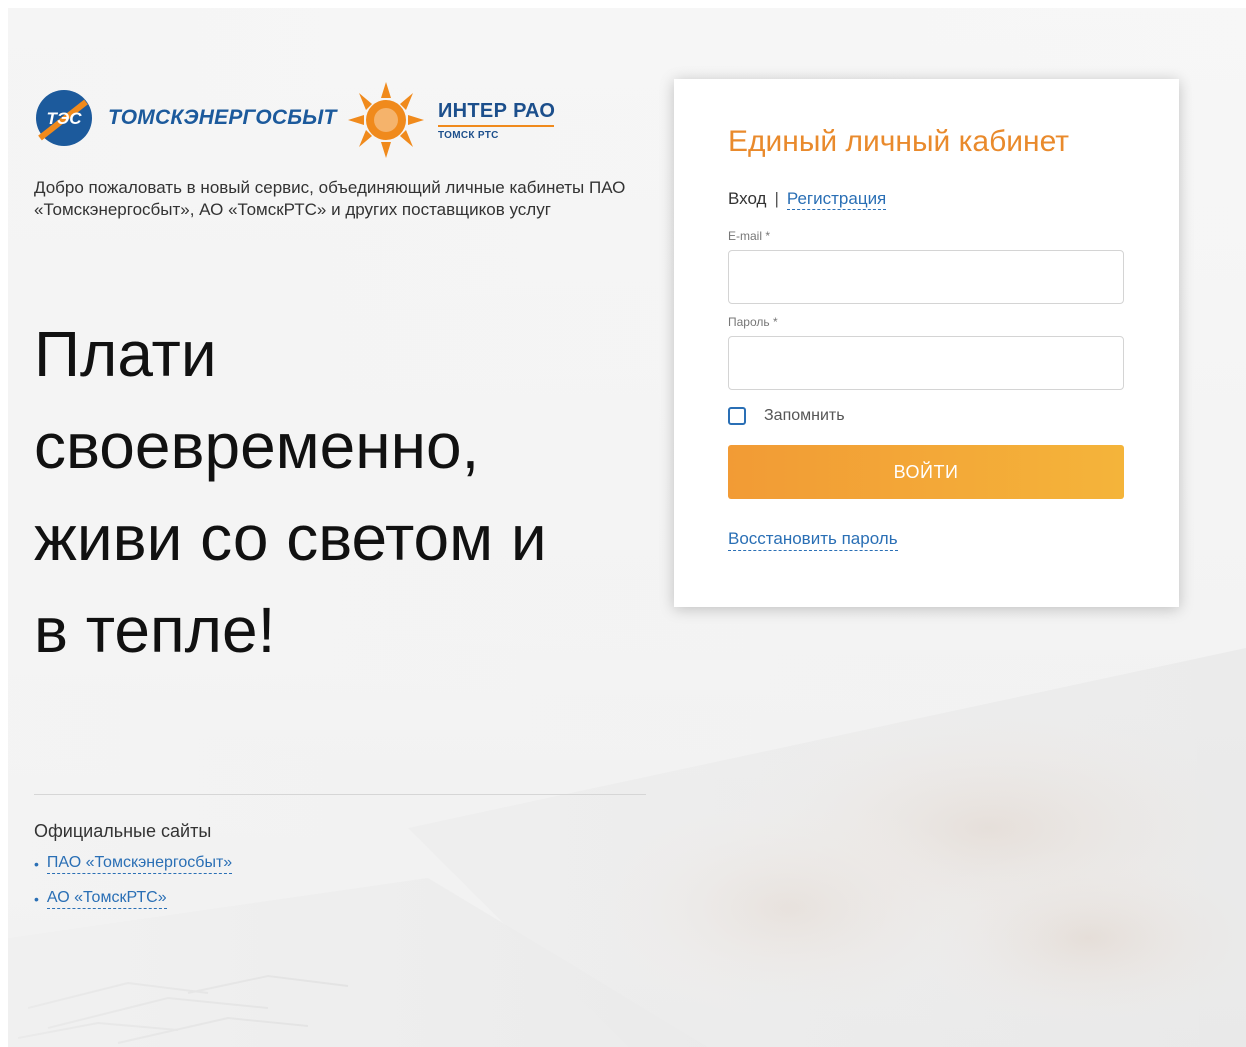 The height and width of the screenshot is (1047, 1246). I want to click on site-link-label: ПАО «Томскэнергосбыт», so click(139, 864).